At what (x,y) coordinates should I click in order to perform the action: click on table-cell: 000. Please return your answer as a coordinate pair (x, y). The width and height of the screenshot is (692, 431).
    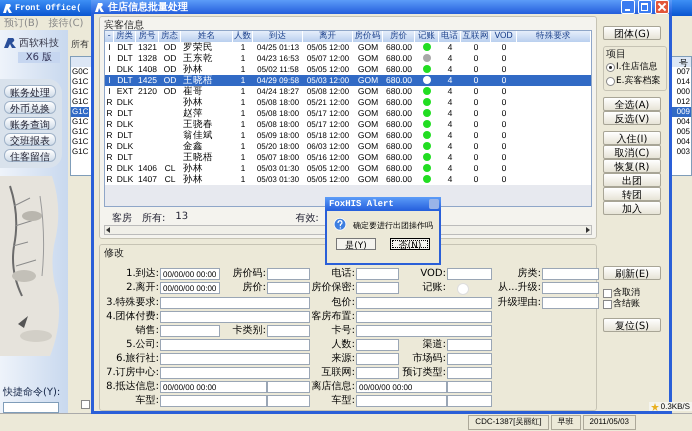
    Looking at the image, I should click on (681, 92).